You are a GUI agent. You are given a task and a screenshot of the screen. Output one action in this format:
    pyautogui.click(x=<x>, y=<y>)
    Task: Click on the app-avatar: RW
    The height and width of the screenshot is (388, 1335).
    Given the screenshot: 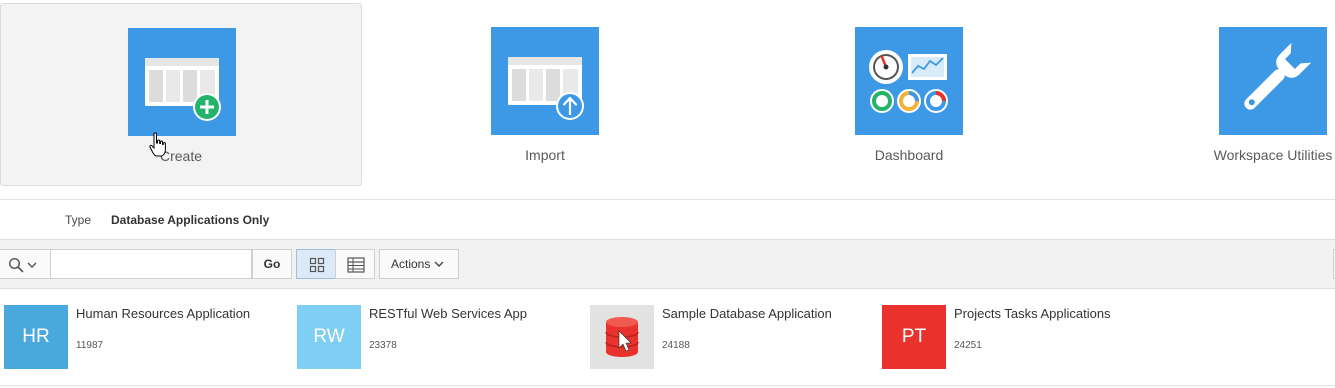 What is the action you would take?
    pyautogui.click(x=329, y=337)
    